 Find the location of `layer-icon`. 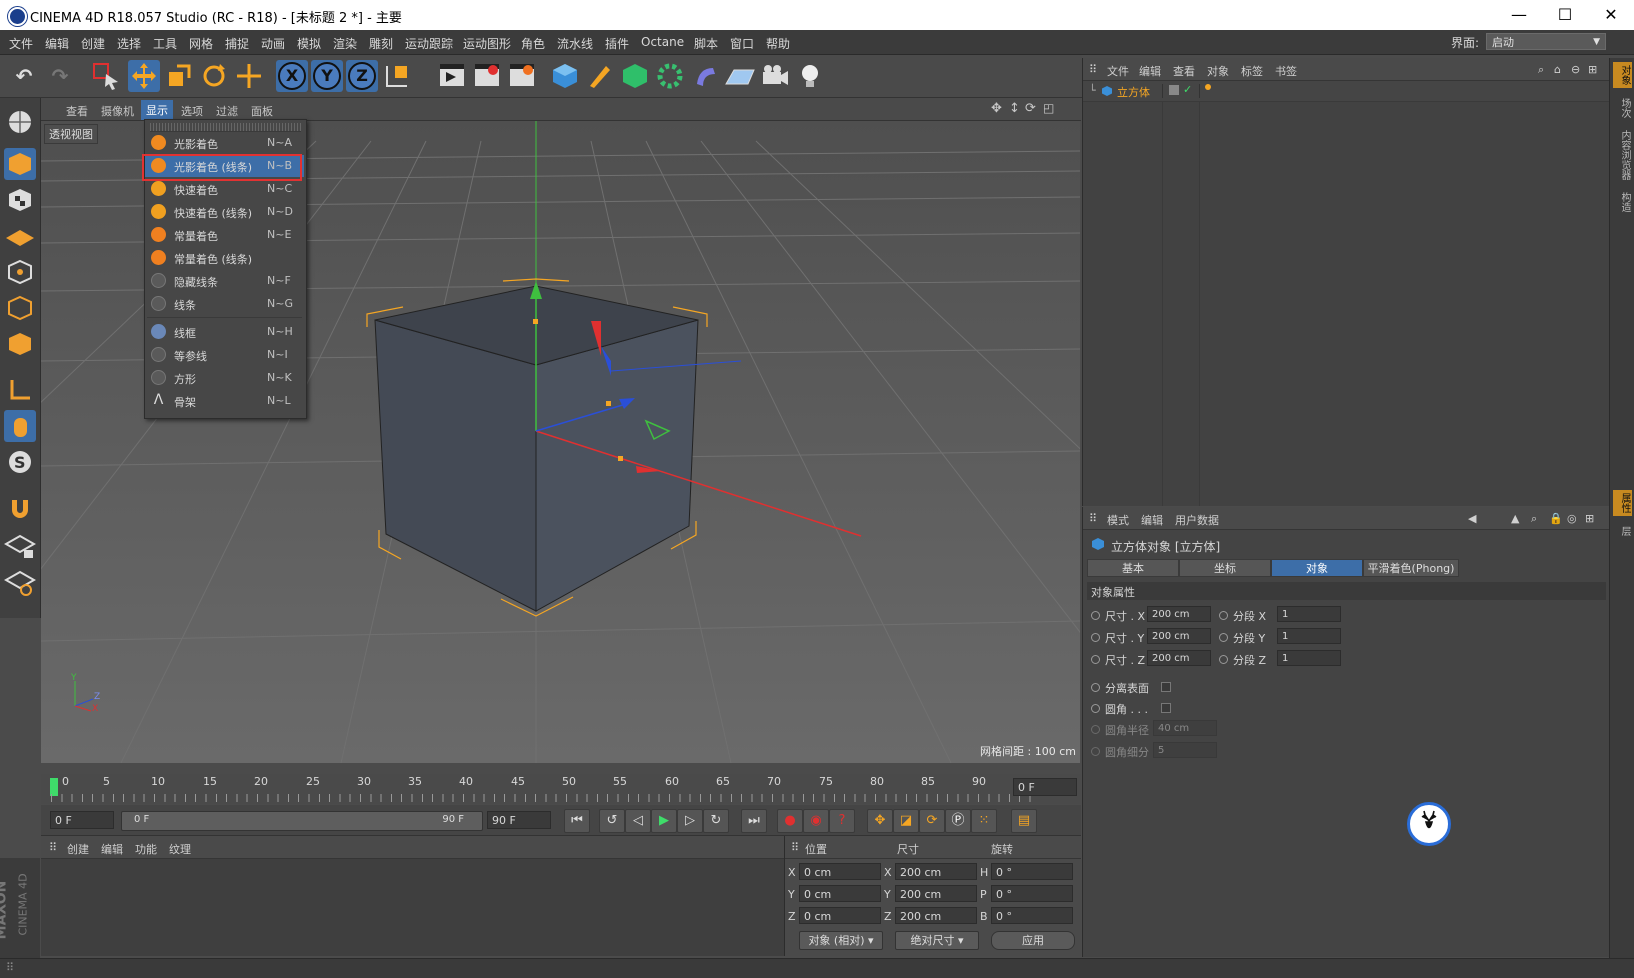

layer-icon is located at coordinates (1174, 90).